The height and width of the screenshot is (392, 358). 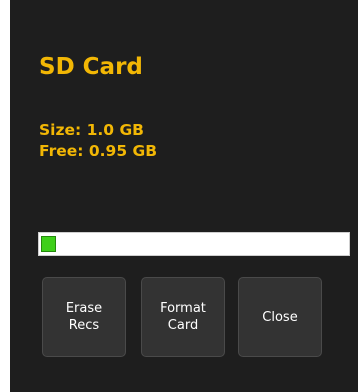 What do you see at coordinates (84, 317) in the screenshot?
I see `erase-recordings-button: Erase Recs` at bounding box center [84, 317].